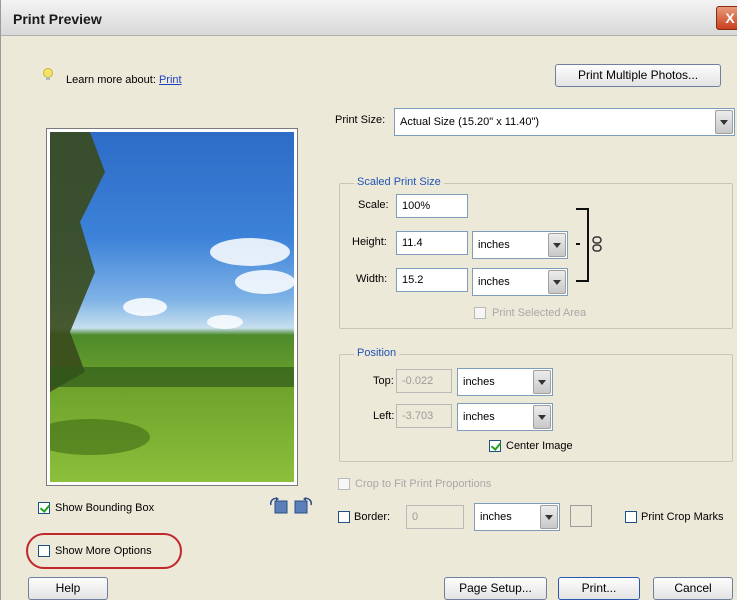 The width and height of the screenshot is (737, 600). What do you see at coordinates (399, 182) in the screenshot?
I see `scaled-print-size-legend: Scaled Print Size` at bounding box center [399, 182].